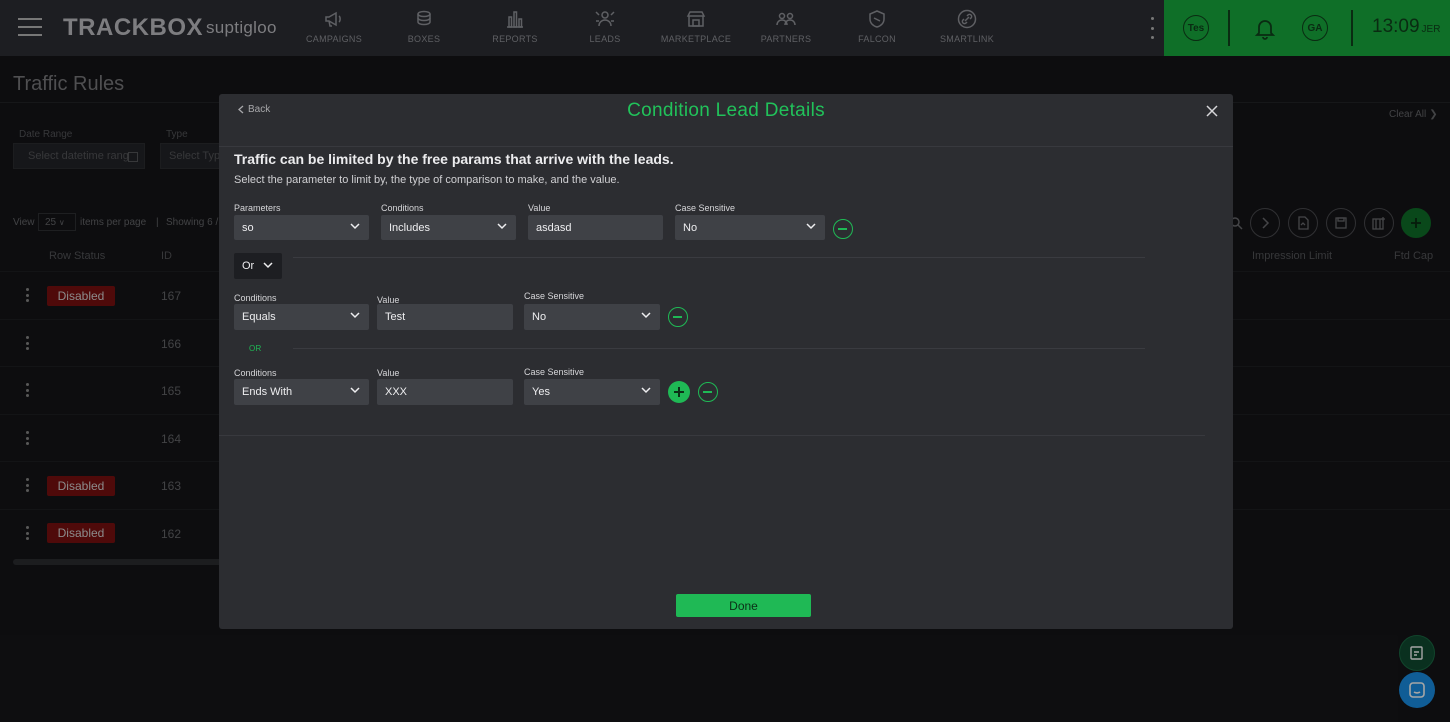 This screenshot has height=722, width=1450. Describe the element at coordinates (515, 19) in the screenshot. I see `bar-chart-icon` at that location.